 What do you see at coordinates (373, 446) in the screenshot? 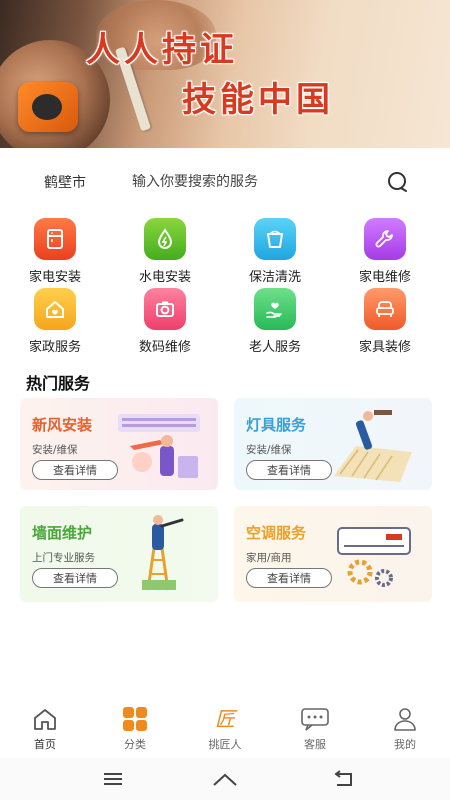
I see `lighting-illustration` at bounding box center [373, 446].